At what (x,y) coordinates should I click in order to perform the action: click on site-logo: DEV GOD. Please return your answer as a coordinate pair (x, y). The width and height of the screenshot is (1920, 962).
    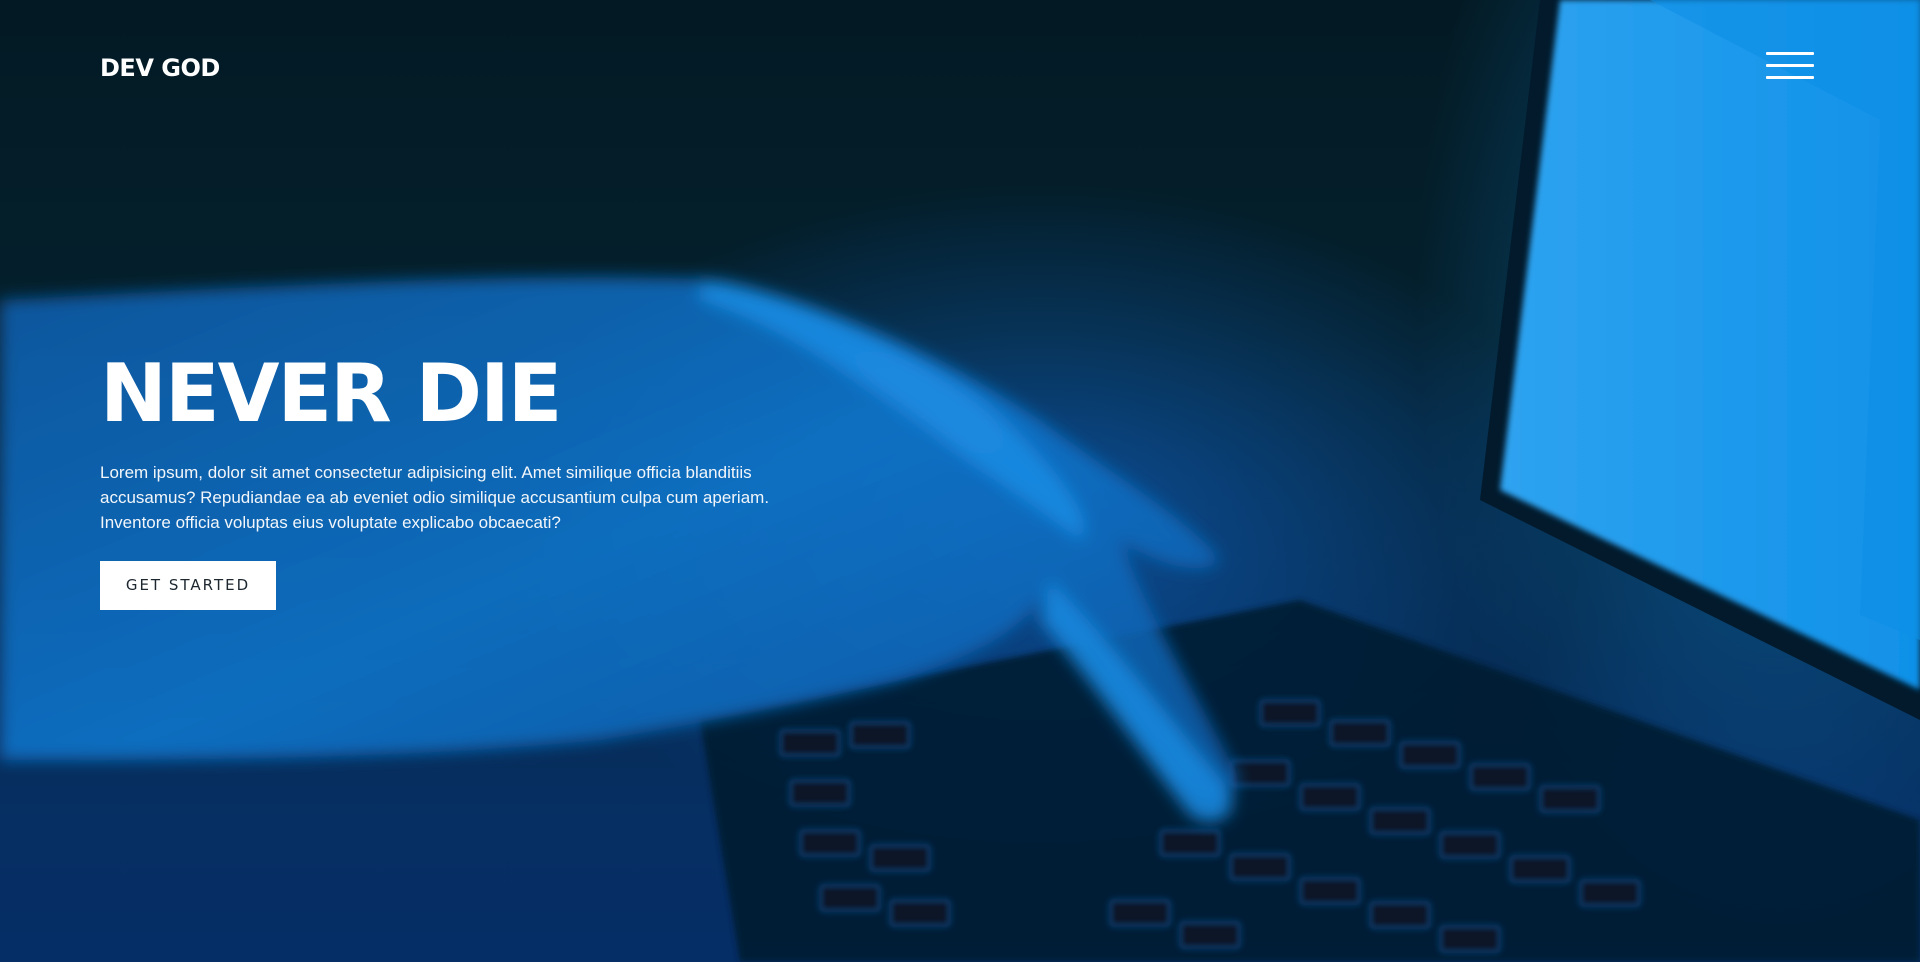
    Looking at the image, I should click on (160, 68).